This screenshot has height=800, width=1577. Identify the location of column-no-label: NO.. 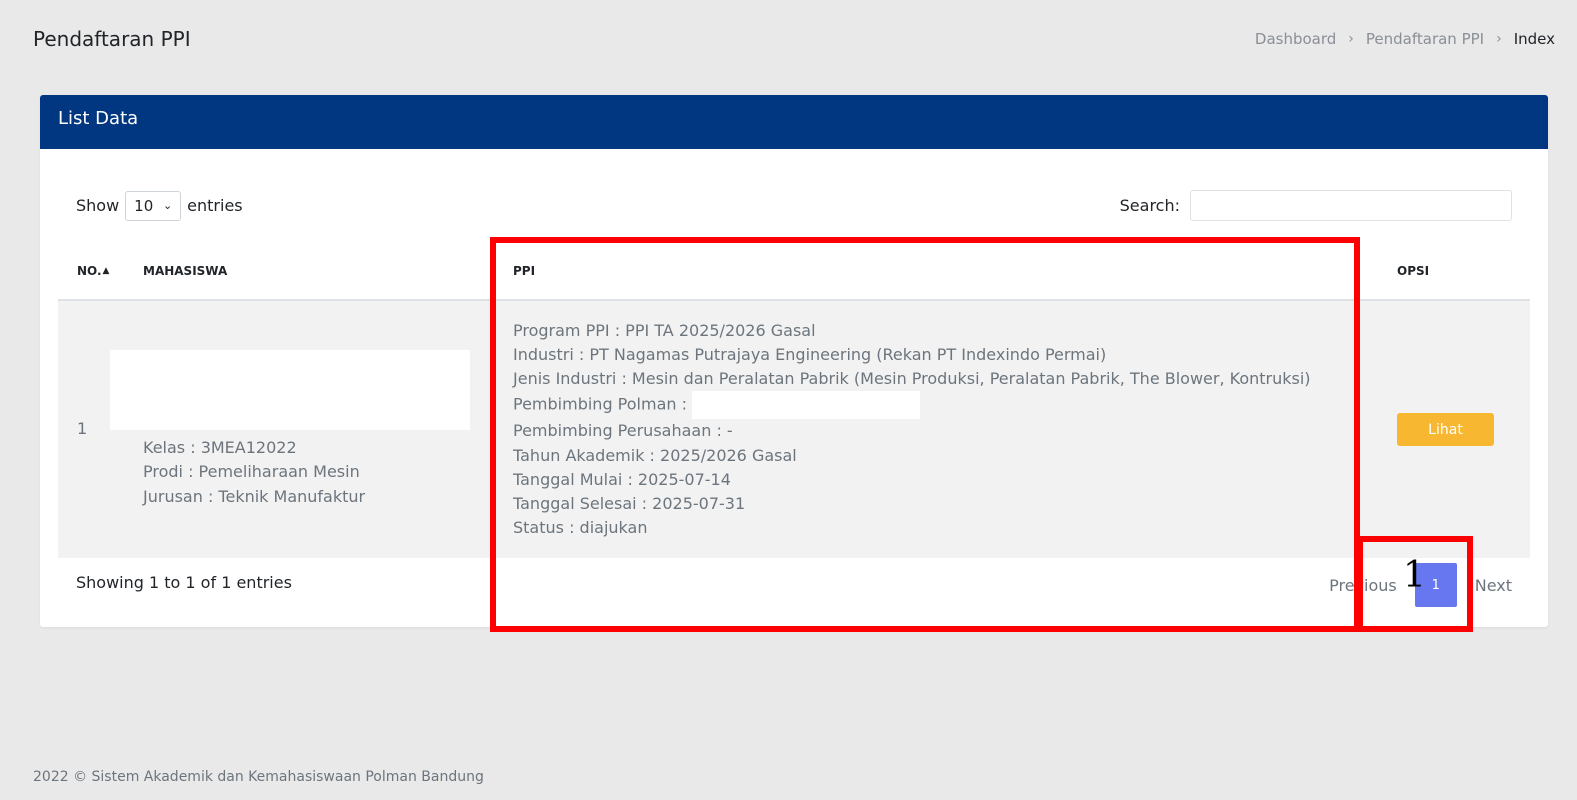
(89, 271).